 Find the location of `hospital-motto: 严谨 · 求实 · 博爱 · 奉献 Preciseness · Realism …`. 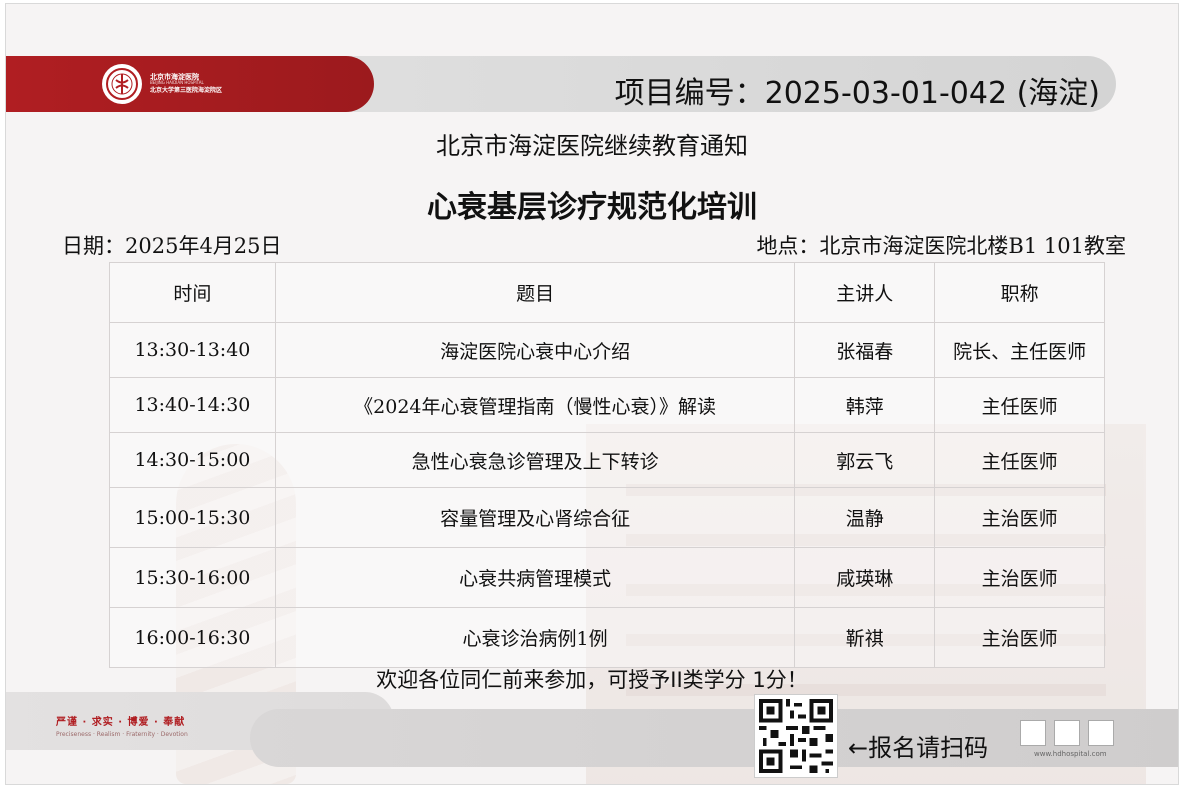

hospital-motto: 严谨 · 求实 · 博爱 · 奉献 Preciseness · Realism … is located at coordinates (122, 725).